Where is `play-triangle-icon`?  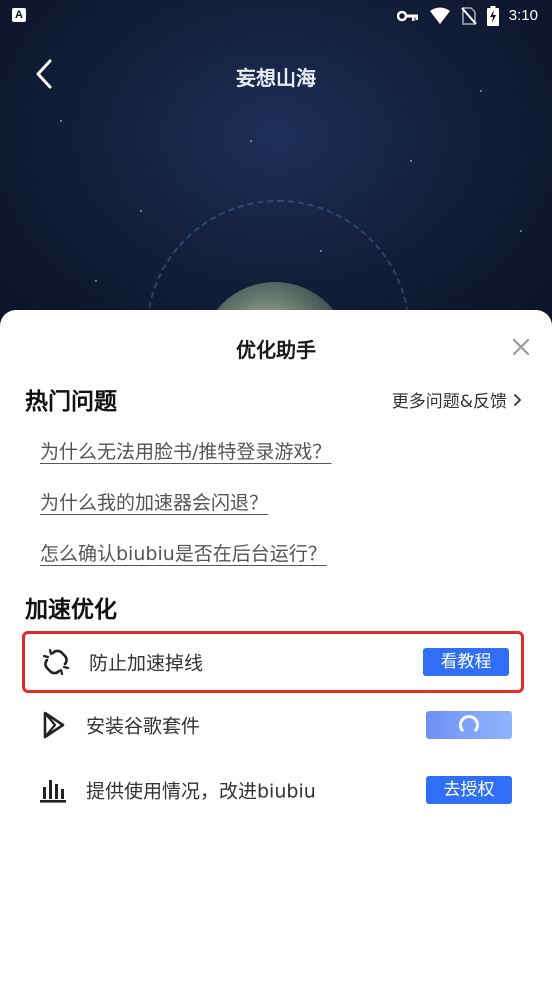 play-triangle-icon is located at coordinates (54, 725).